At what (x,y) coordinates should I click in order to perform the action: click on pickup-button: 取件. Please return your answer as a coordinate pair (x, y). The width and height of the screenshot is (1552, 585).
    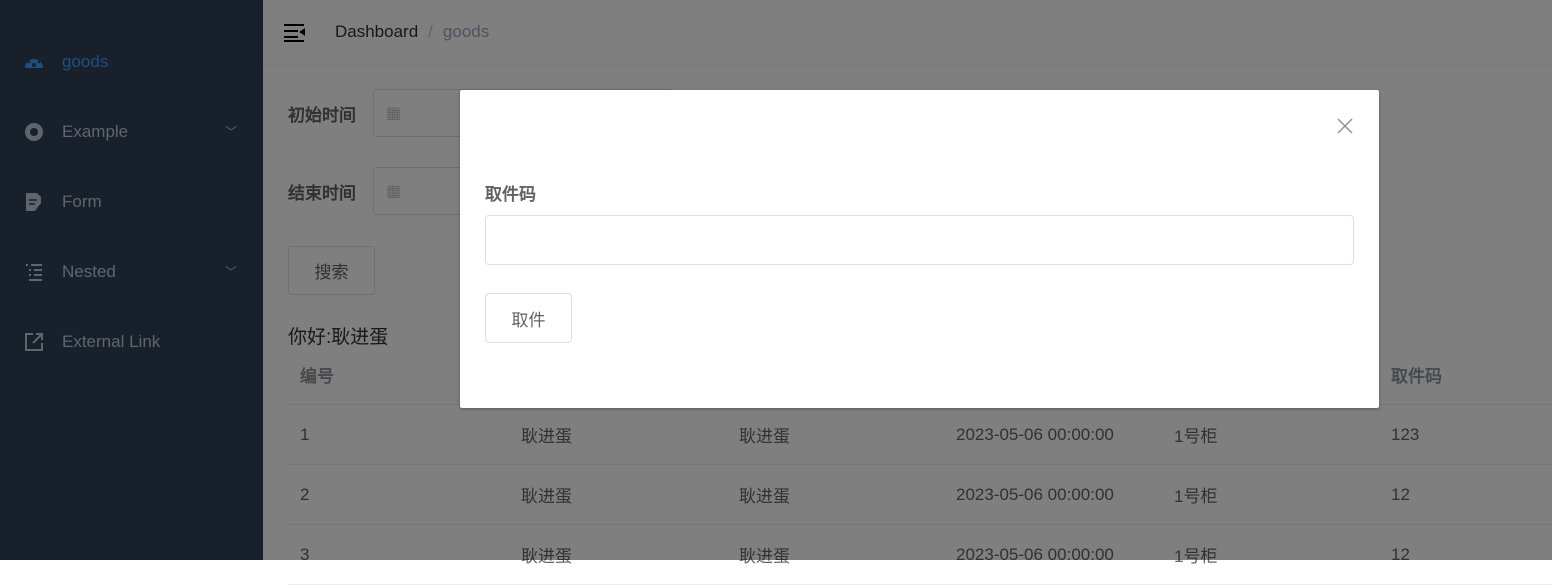
    Looking at the image, I should click on (528, 318).